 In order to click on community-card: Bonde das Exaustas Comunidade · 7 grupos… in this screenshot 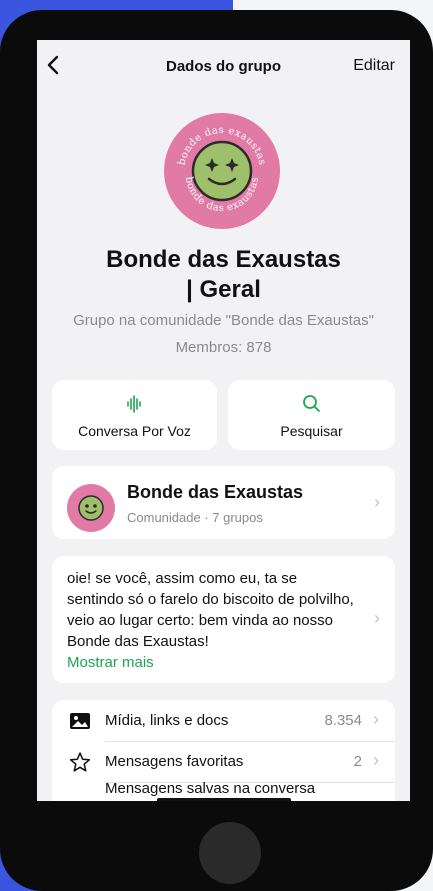, I will do `click(223, 502)`.